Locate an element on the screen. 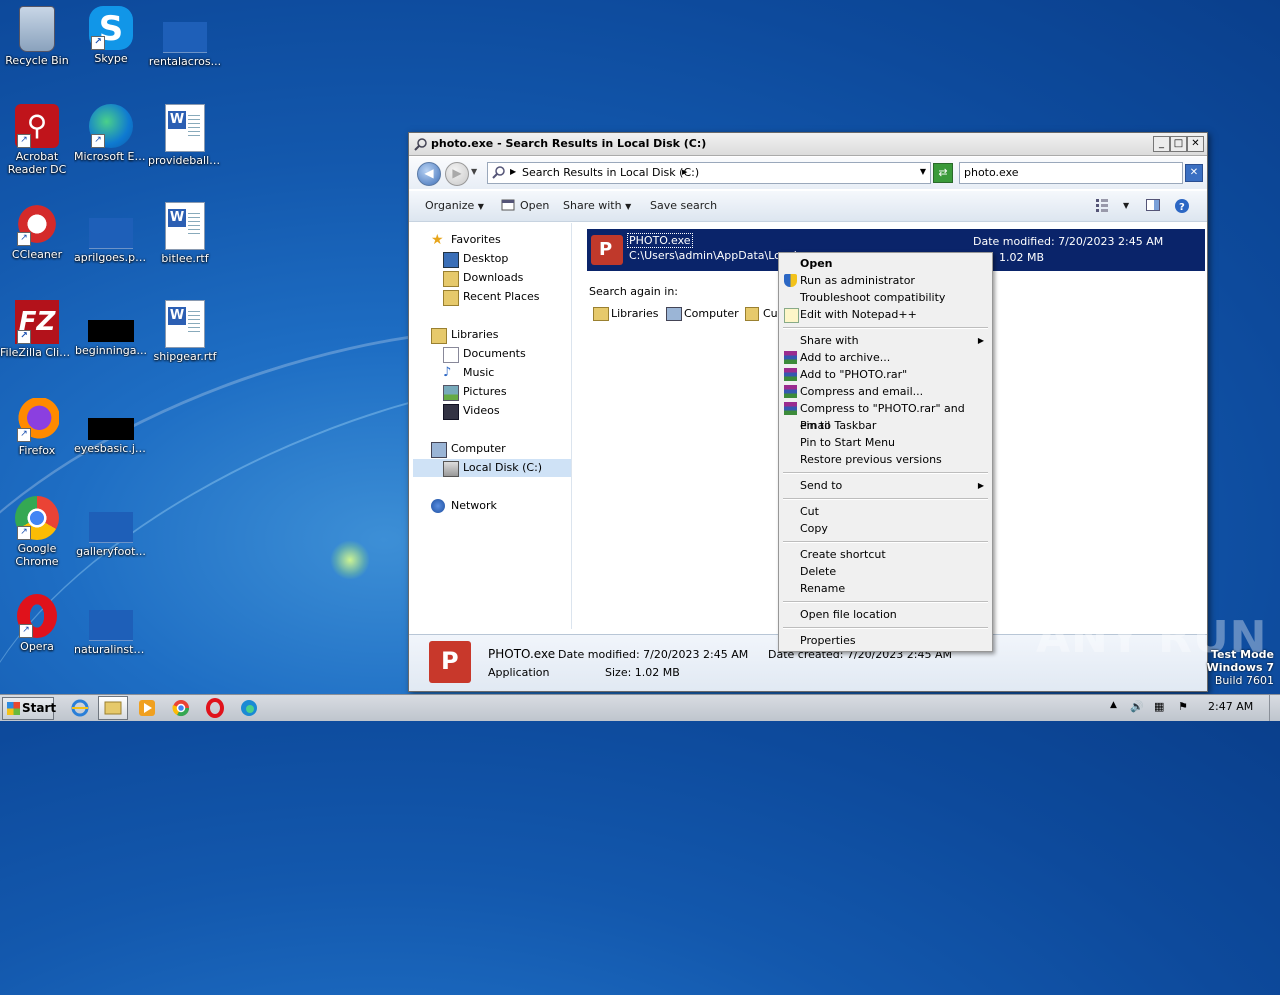  menu-share-with: Share with ▶ is located at coordinates (885, 340).